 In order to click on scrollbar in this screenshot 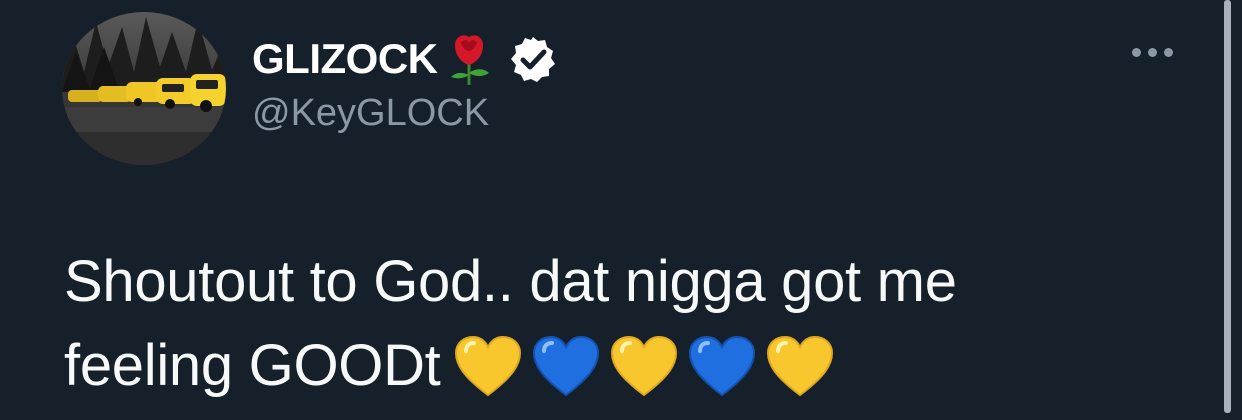, I will do `click(1227, 206)`.